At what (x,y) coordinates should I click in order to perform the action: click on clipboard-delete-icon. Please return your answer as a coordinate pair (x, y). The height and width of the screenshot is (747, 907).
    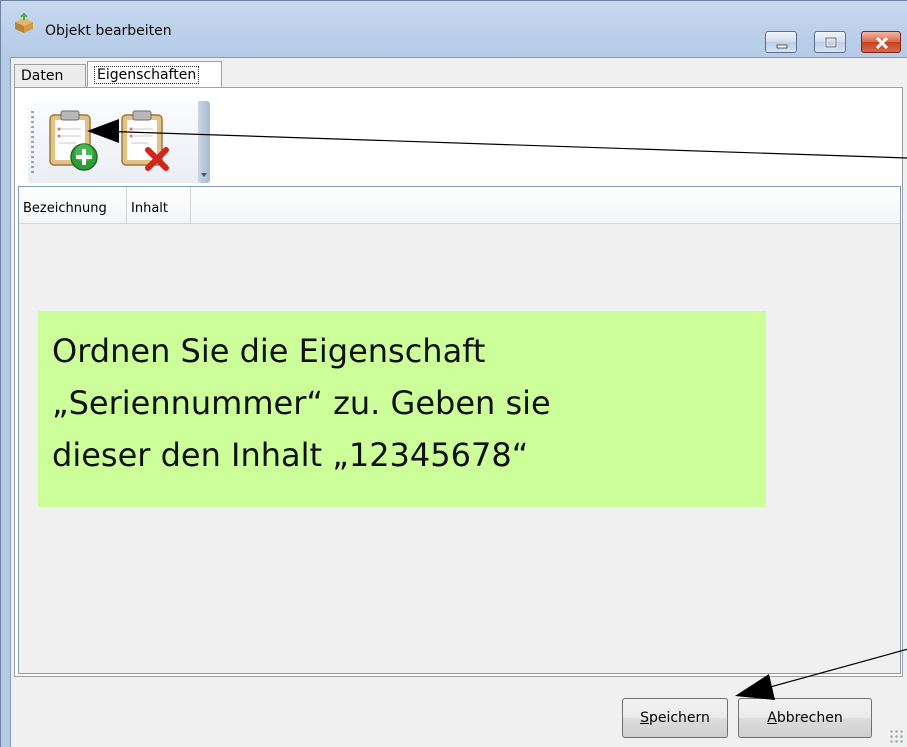
    Looking at the image, I should click on (145, 140).